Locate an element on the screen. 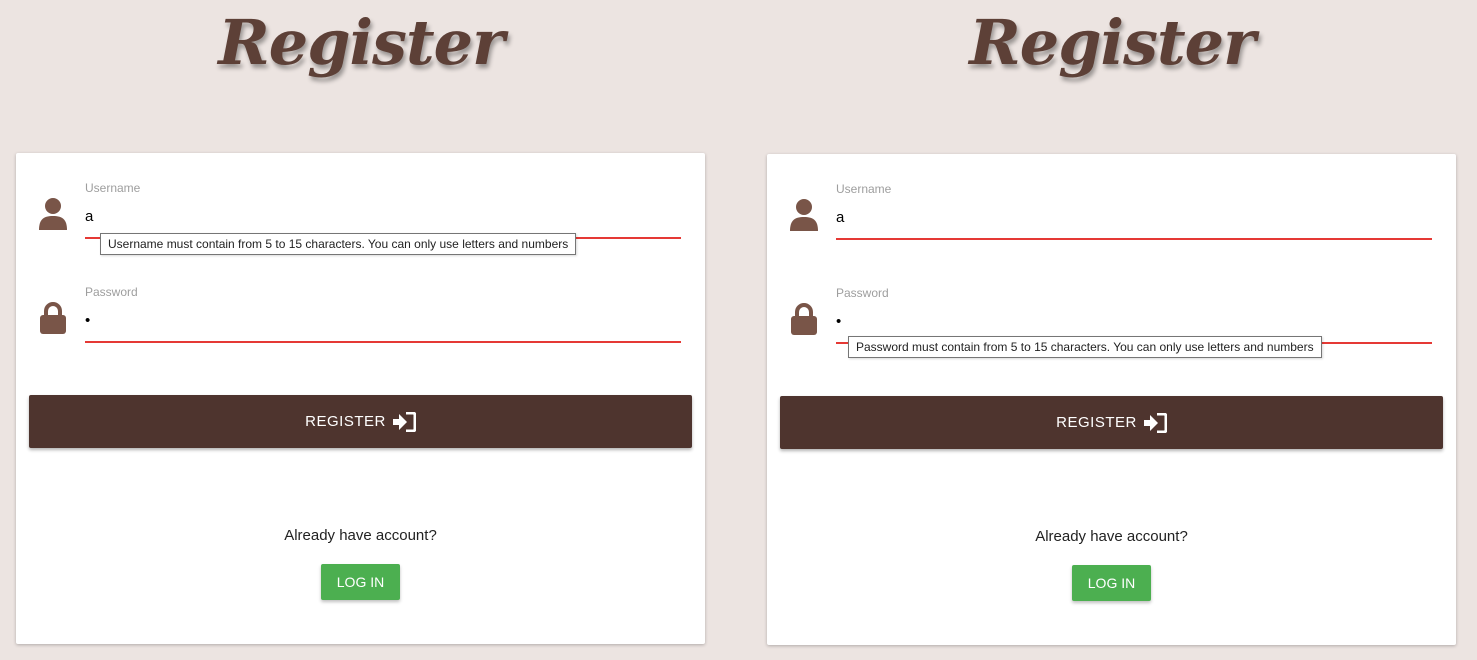 The width and height of the screenshot is (1477, 660). password-field: Password is located at coordinates (360, 316).